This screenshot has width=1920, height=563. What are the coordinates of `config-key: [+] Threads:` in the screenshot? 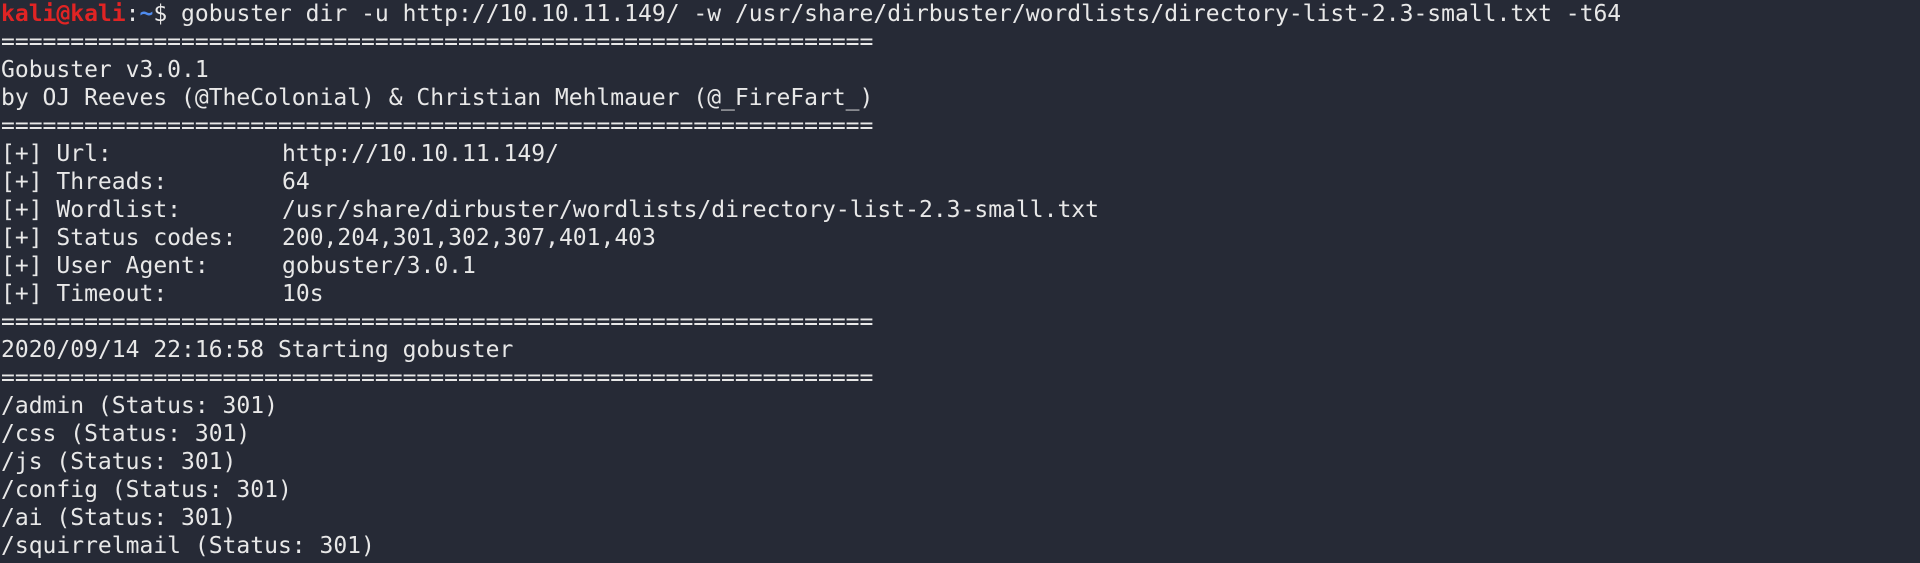 It's located at (84, 182).